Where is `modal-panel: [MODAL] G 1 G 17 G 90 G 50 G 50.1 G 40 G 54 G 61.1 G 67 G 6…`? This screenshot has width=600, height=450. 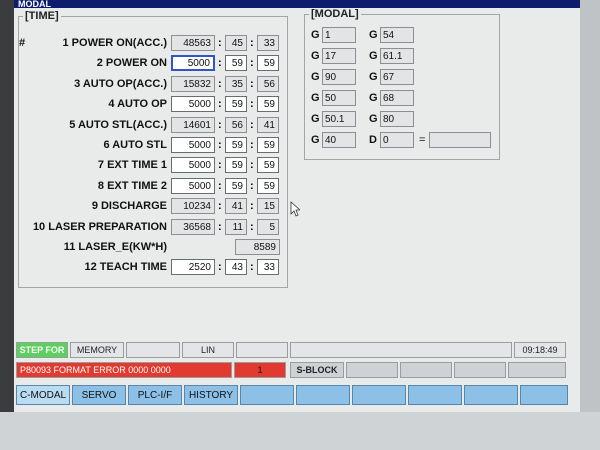
modal-panel: [MODAL] G 1 G 17 G 90 G 50 G 50.1 G 40 G 54 G 61.1 G 67 G 6… is located at coordinates (402, 84).